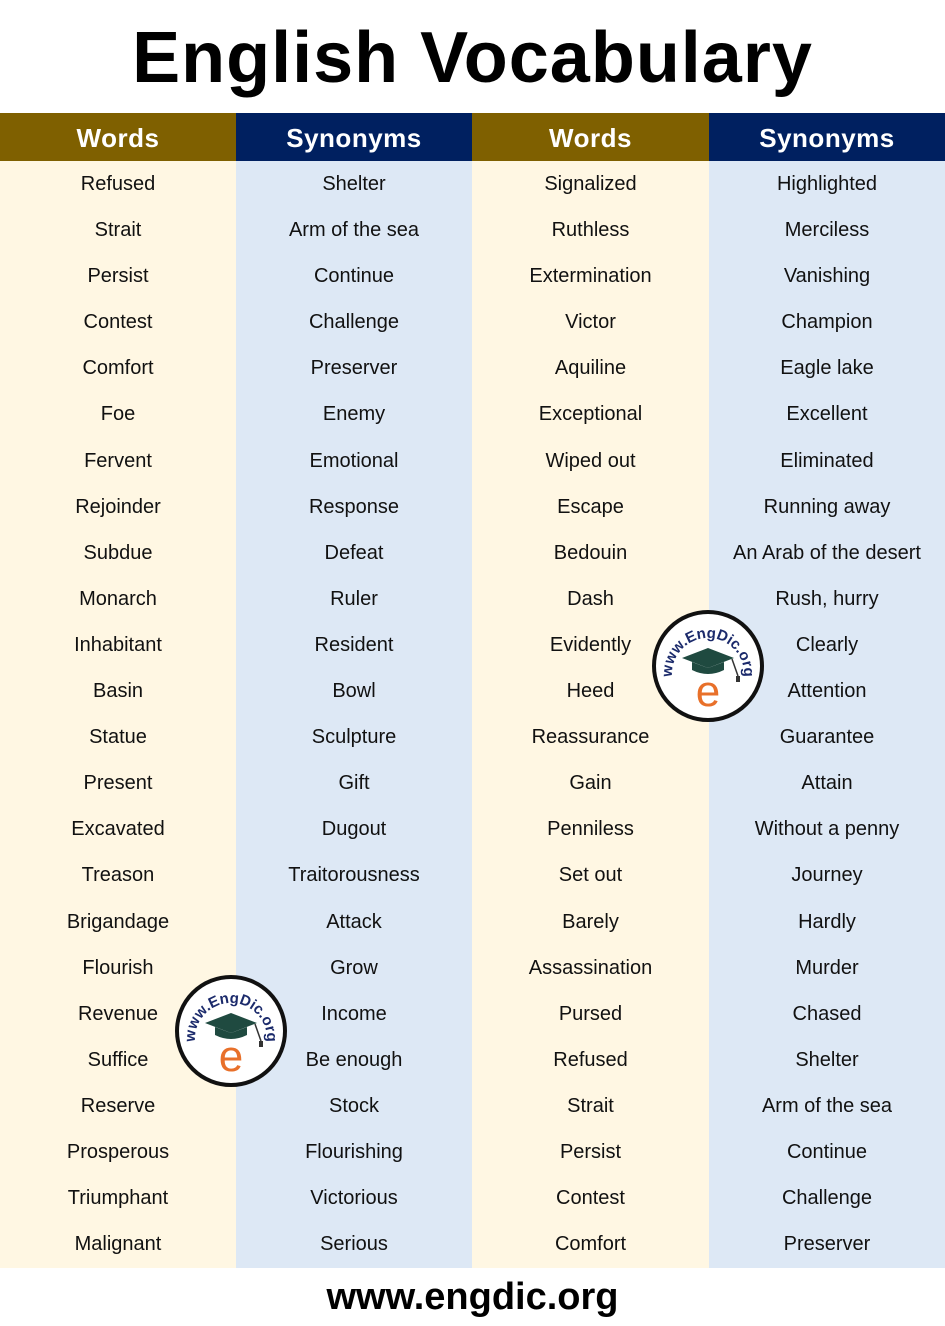 The image size is (945, 1326). I want to click on synonym-cell: Highlighted, so click(827, 184).